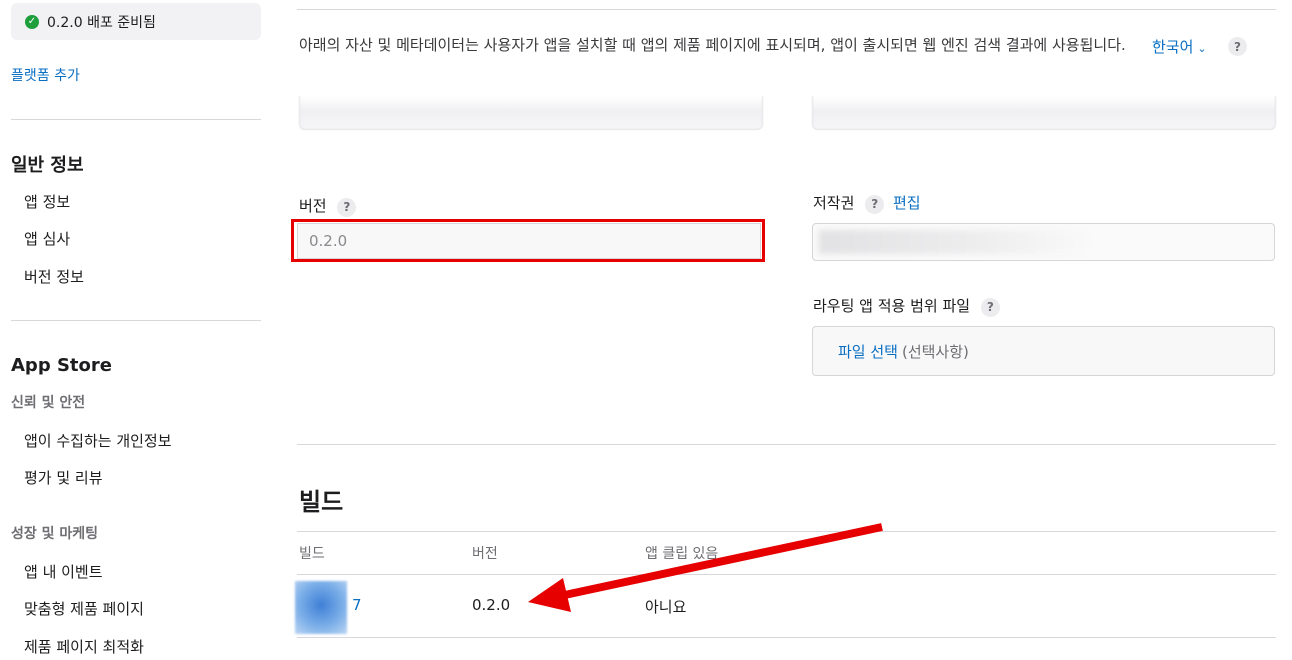 This screenshot has width=1292, height=660. What do you see at coordinates (959, 242) in the screenshot?
I see `redacted-text` at bounding box center [959, 242].